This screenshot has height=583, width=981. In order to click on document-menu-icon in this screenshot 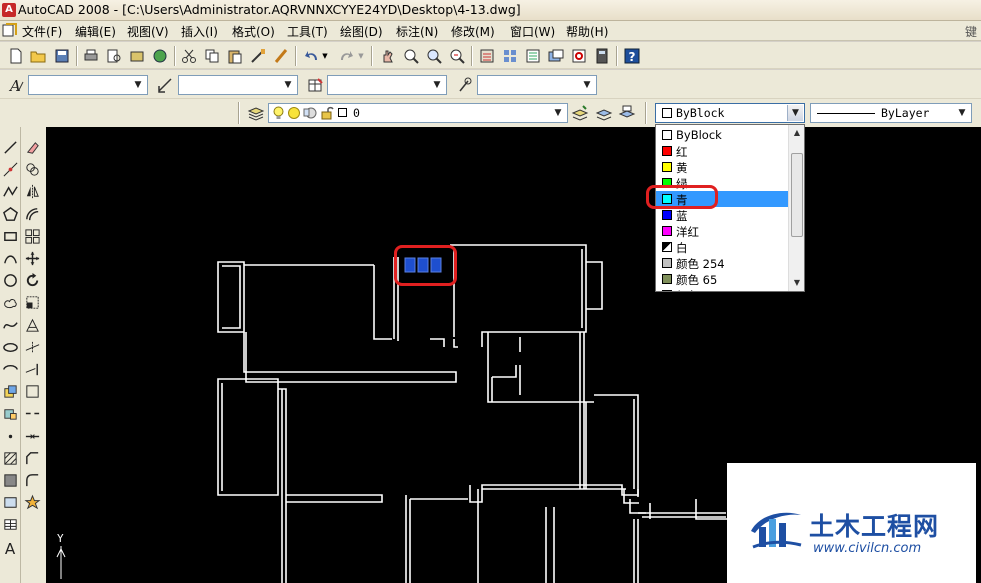, I will do `click(10, 30)`.